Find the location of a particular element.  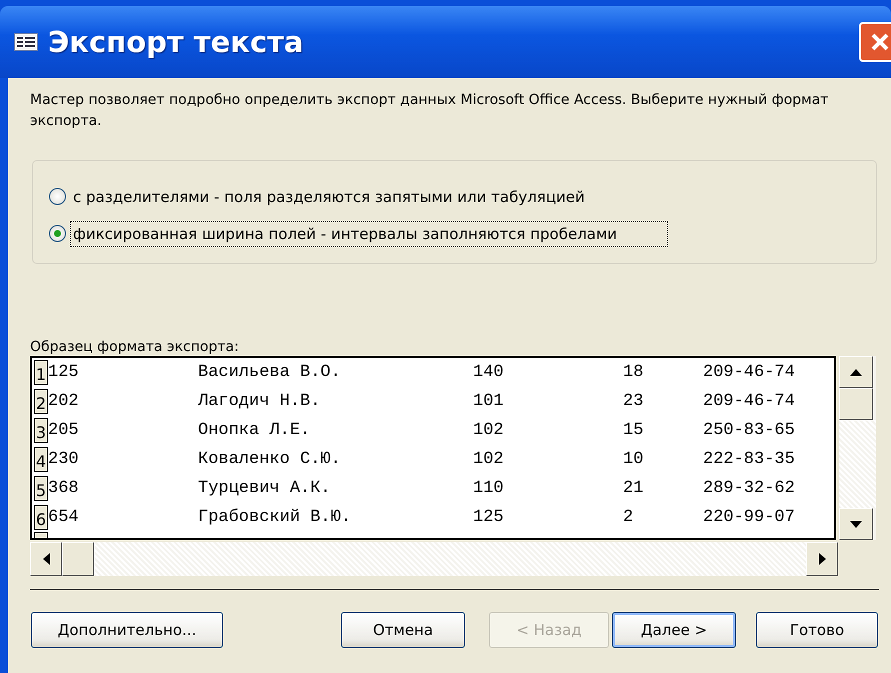

close-button is located at coordinates (875, 42).